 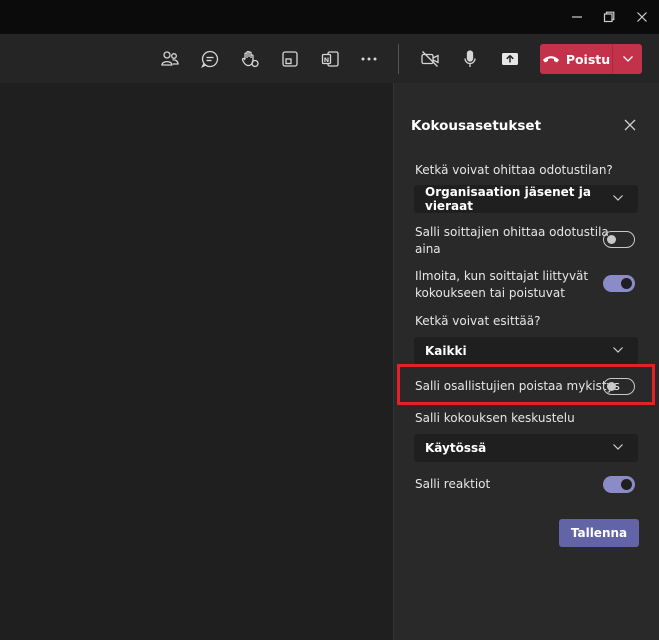 What do you see at coordinates (512, 241) in the screenshot?
I see `callers-bypass-label: Salli soittajien ohittaa odotustila aina` at bounding box center [512, 241].